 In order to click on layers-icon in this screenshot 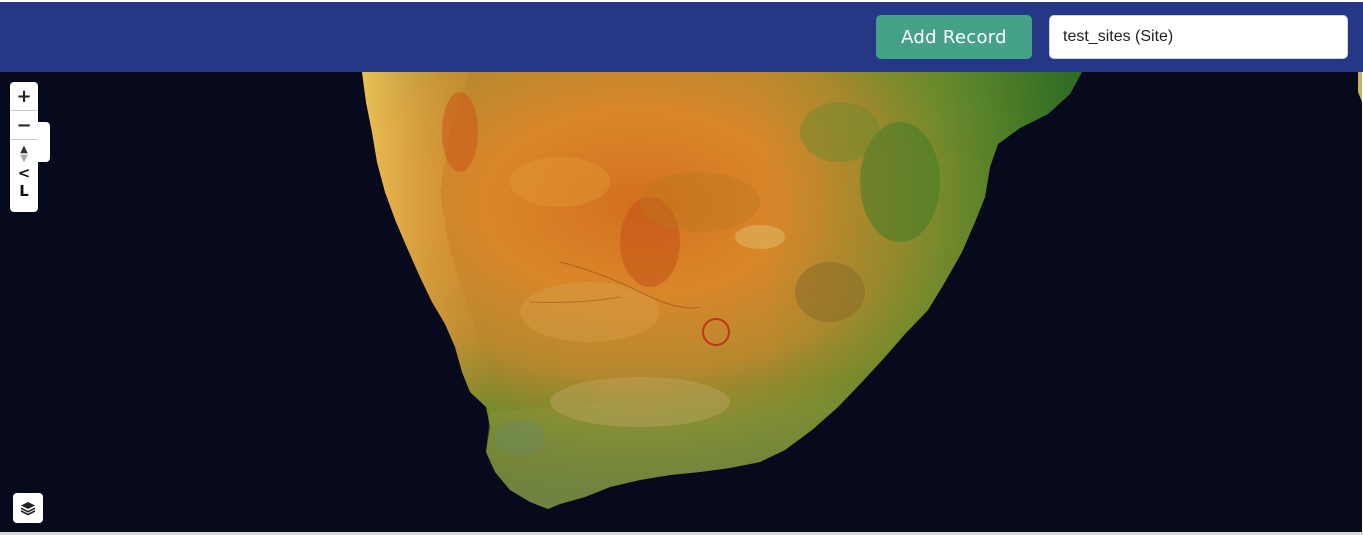, I will do `click(28, 509)`.